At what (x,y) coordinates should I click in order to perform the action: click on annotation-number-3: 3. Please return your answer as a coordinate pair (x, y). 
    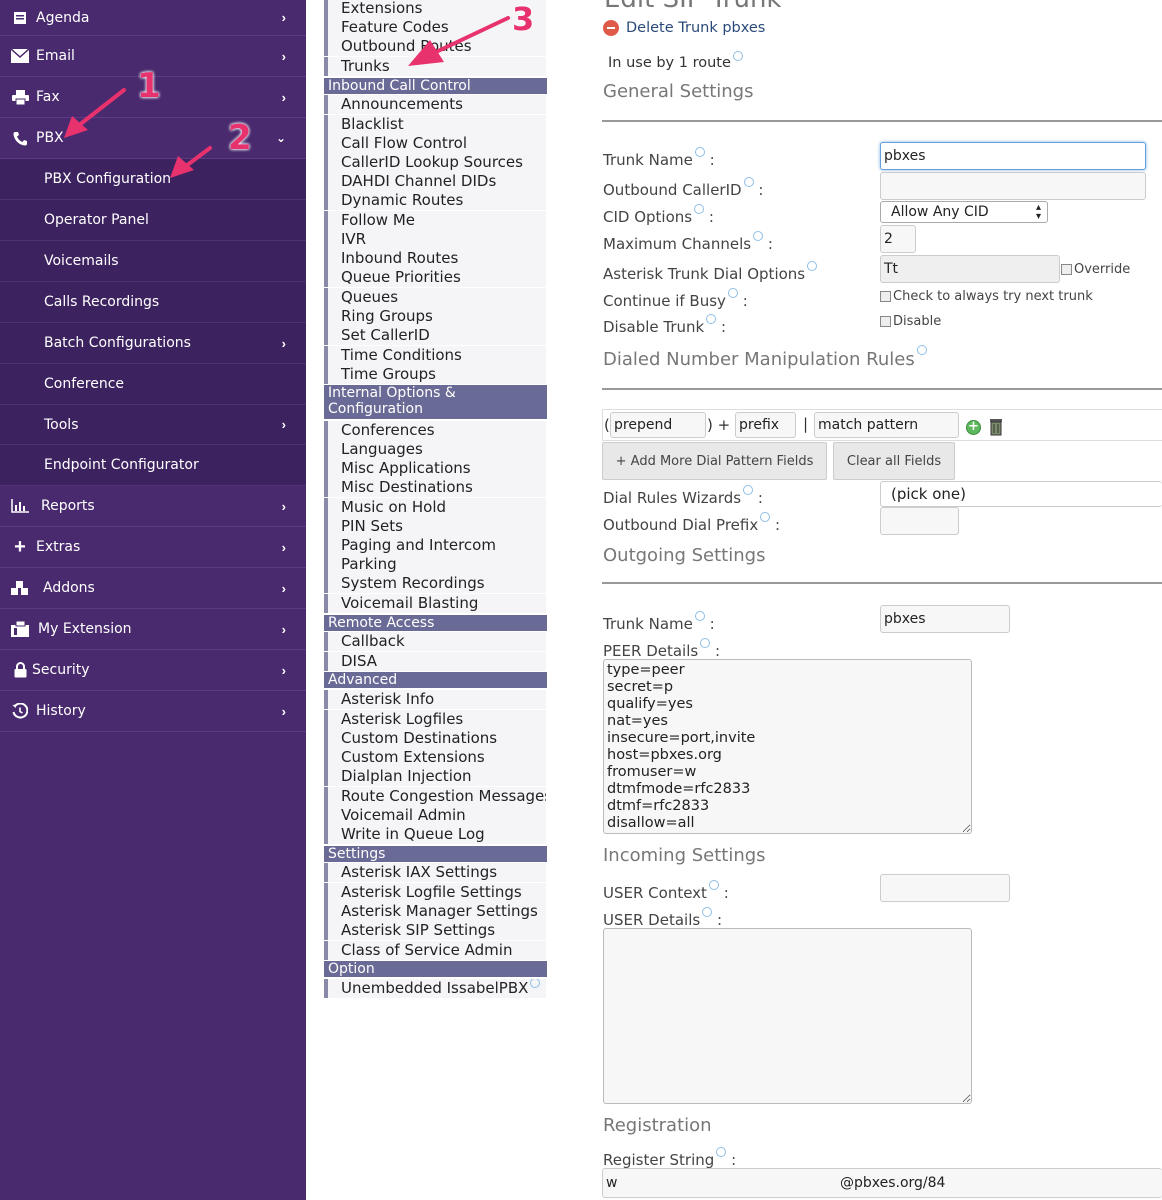
    Looking at the image, I should click on (523, 19).